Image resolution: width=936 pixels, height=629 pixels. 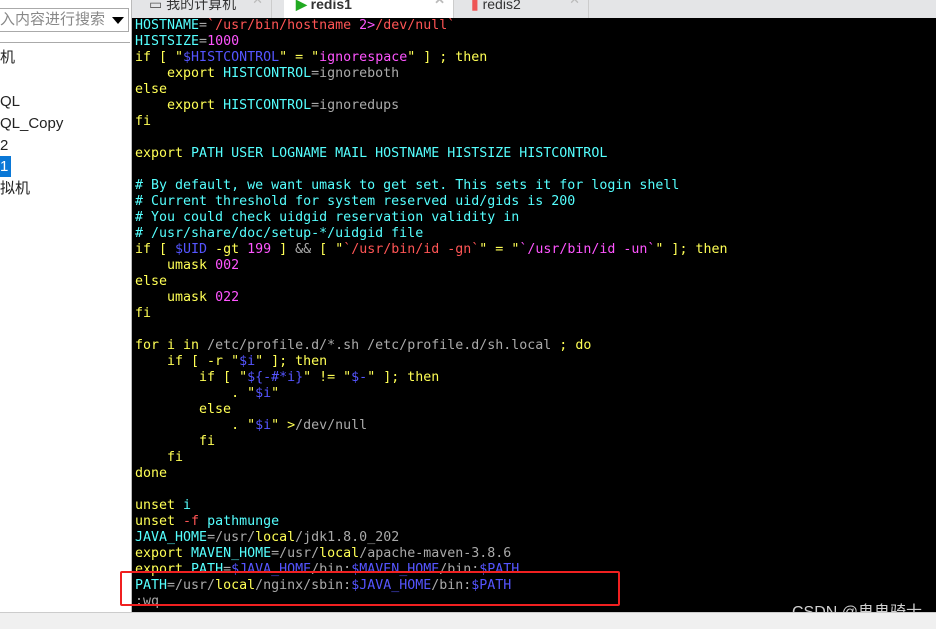 I want to click on tab-bar: ▭ 我的计算机 ✕ ▶ redis1 ✕ ▮ redis2 ✕, so click(x=533, y=9).